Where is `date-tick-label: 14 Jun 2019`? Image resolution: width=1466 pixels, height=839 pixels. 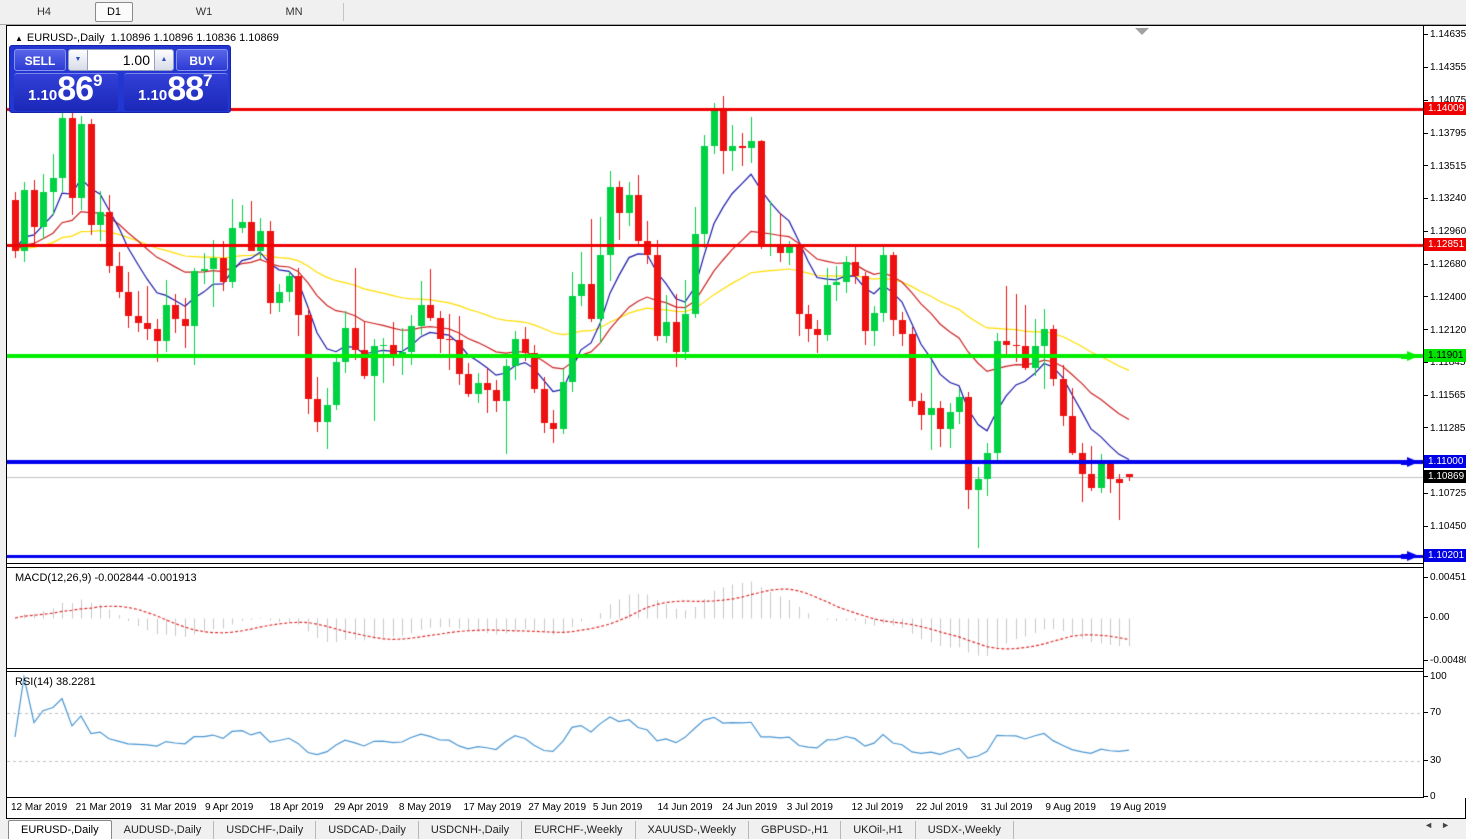
date-tick-label: 14 Jun 2019 is located at coordinates (685, 807).